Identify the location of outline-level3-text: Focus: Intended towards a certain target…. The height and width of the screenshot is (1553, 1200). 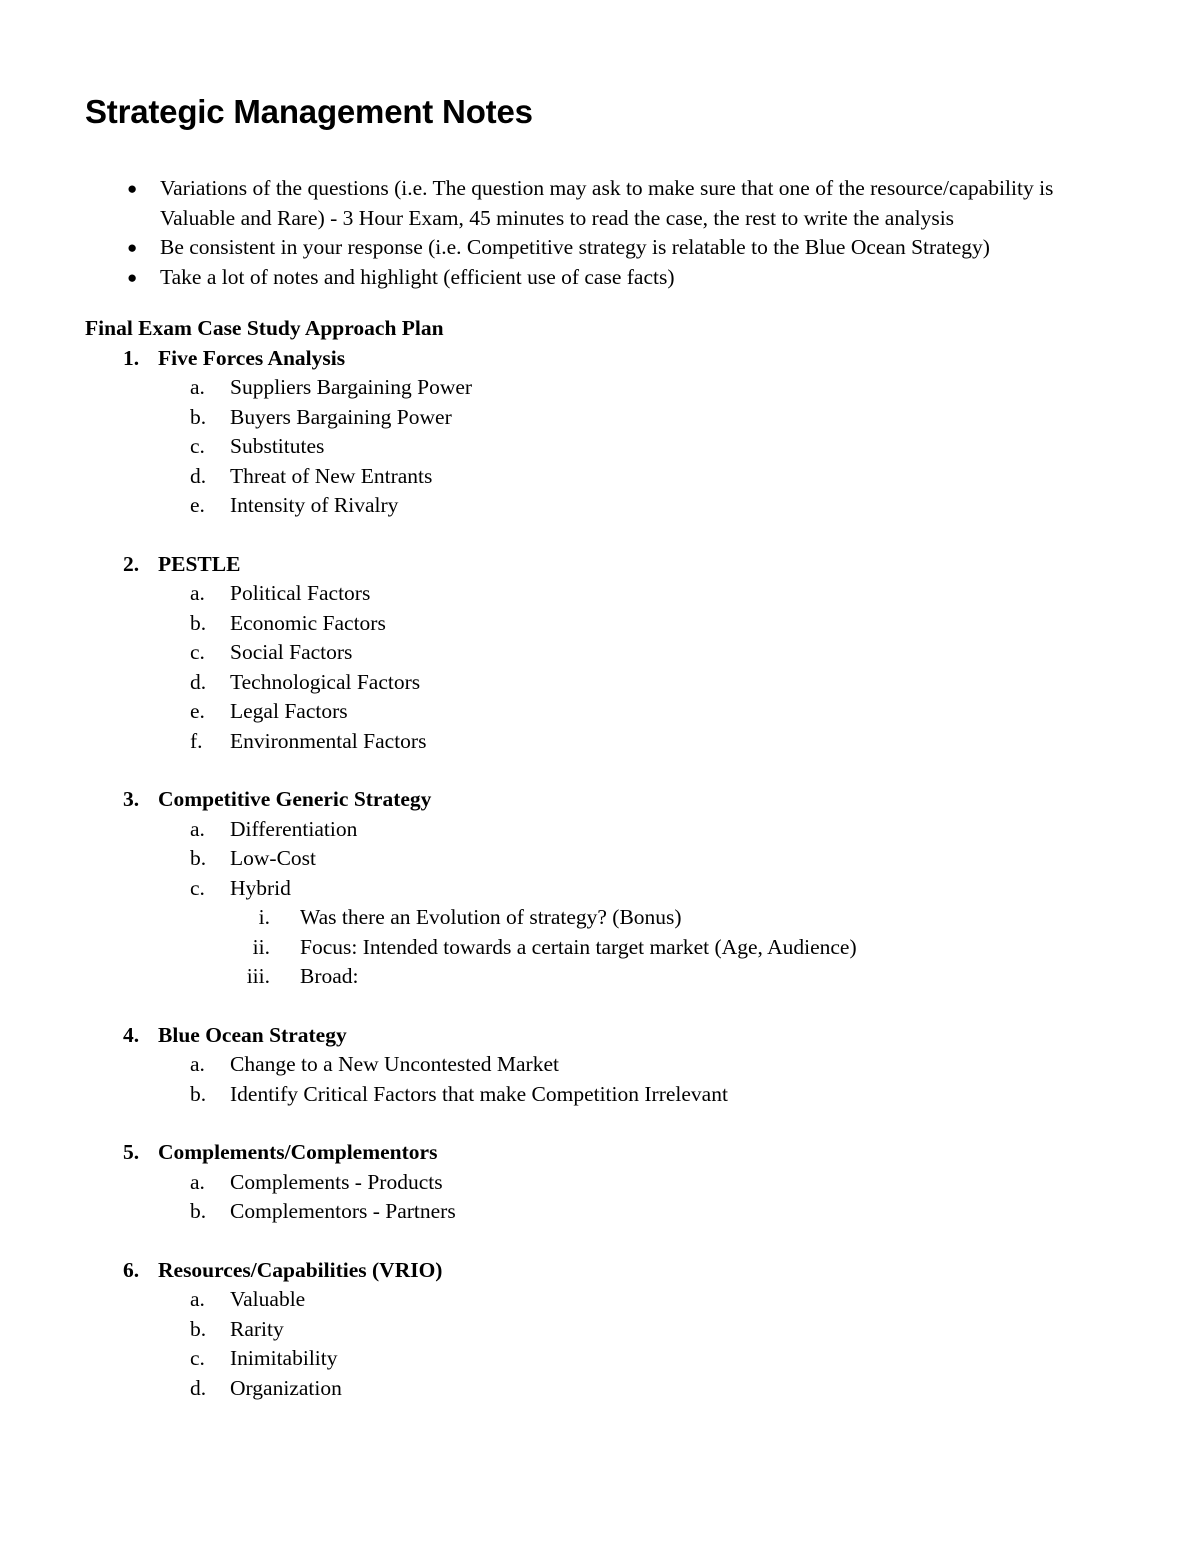
(578, 946).